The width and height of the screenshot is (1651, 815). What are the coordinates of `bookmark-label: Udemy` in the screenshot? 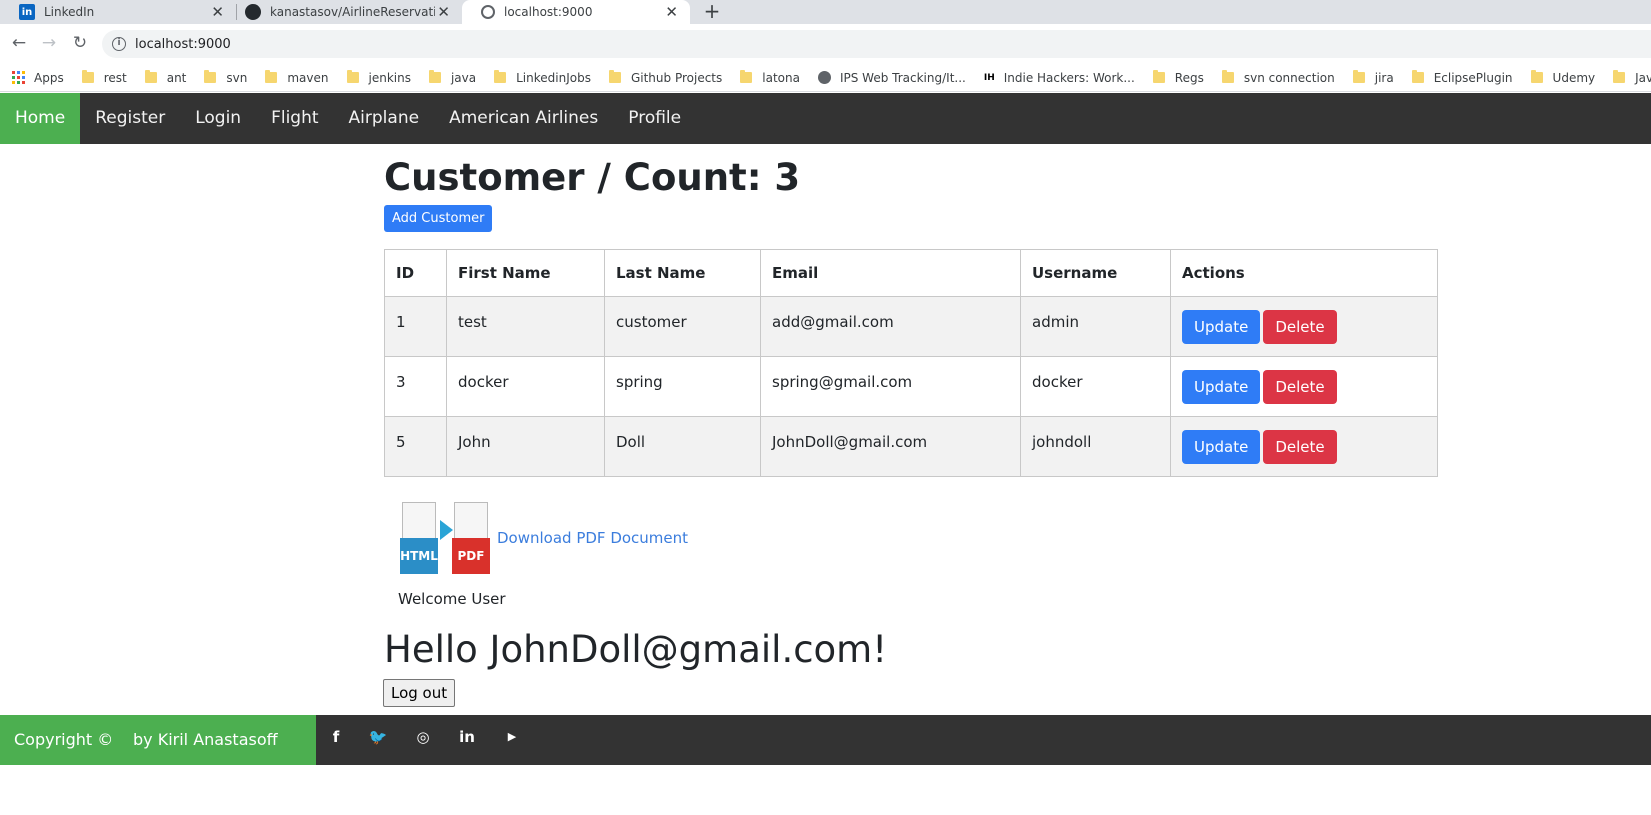 It's located at (1574, 77).